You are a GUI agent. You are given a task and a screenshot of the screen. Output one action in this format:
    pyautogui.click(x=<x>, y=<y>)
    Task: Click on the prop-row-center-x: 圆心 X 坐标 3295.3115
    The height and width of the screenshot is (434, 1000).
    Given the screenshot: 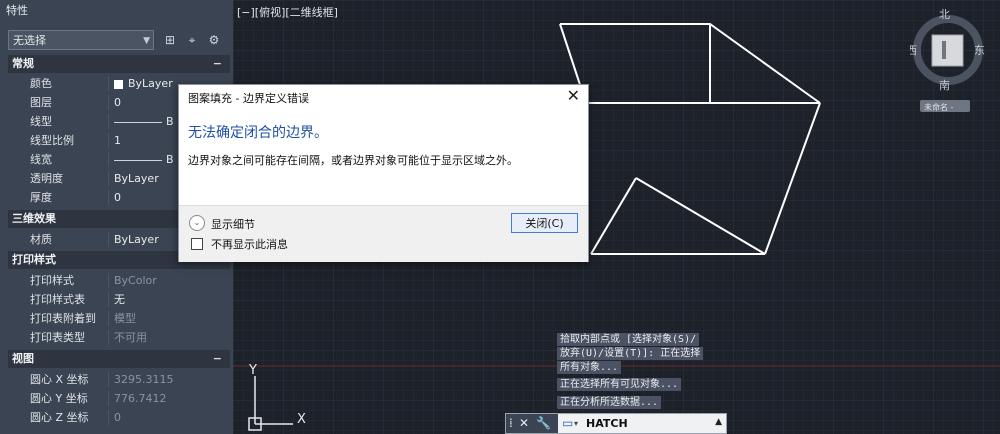 What is the action you would take?
    pyautogui.click(x=119, y=379)
    